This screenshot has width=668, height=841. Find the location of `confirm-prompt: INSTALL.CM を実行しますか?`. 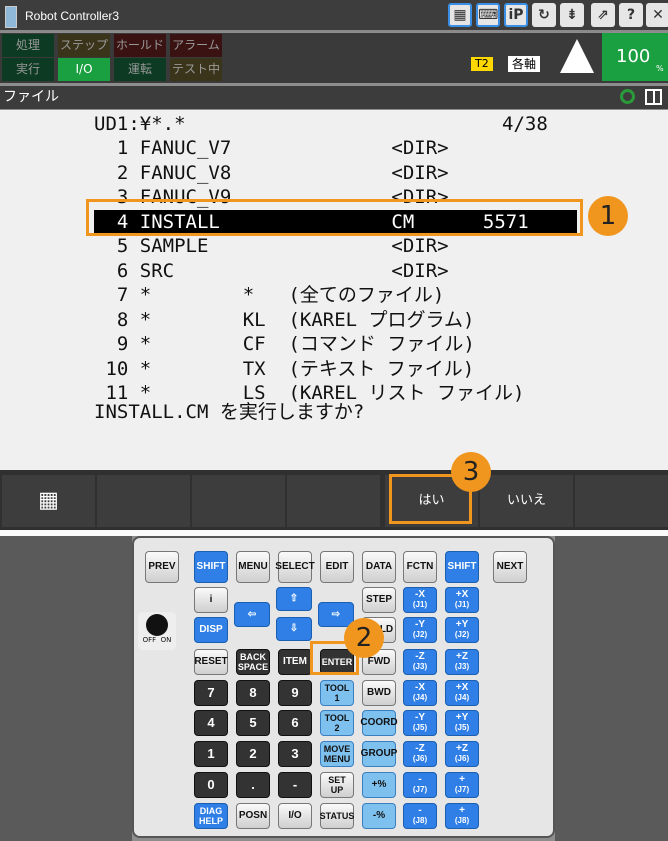

confirm-prompt: INSTALL.CM を実行しますか? is located at coordinates (229, 412).